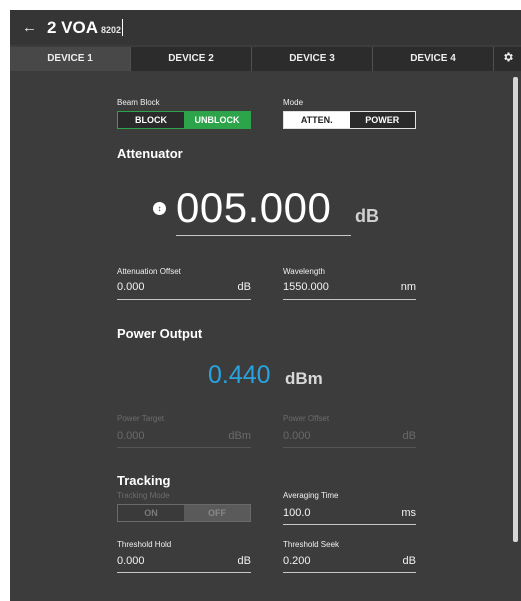  What do you see at coordinates (311, 495) in the screenshot?
I see `averaging-time-label: Averaging Time` at bounding box center [311, 495].